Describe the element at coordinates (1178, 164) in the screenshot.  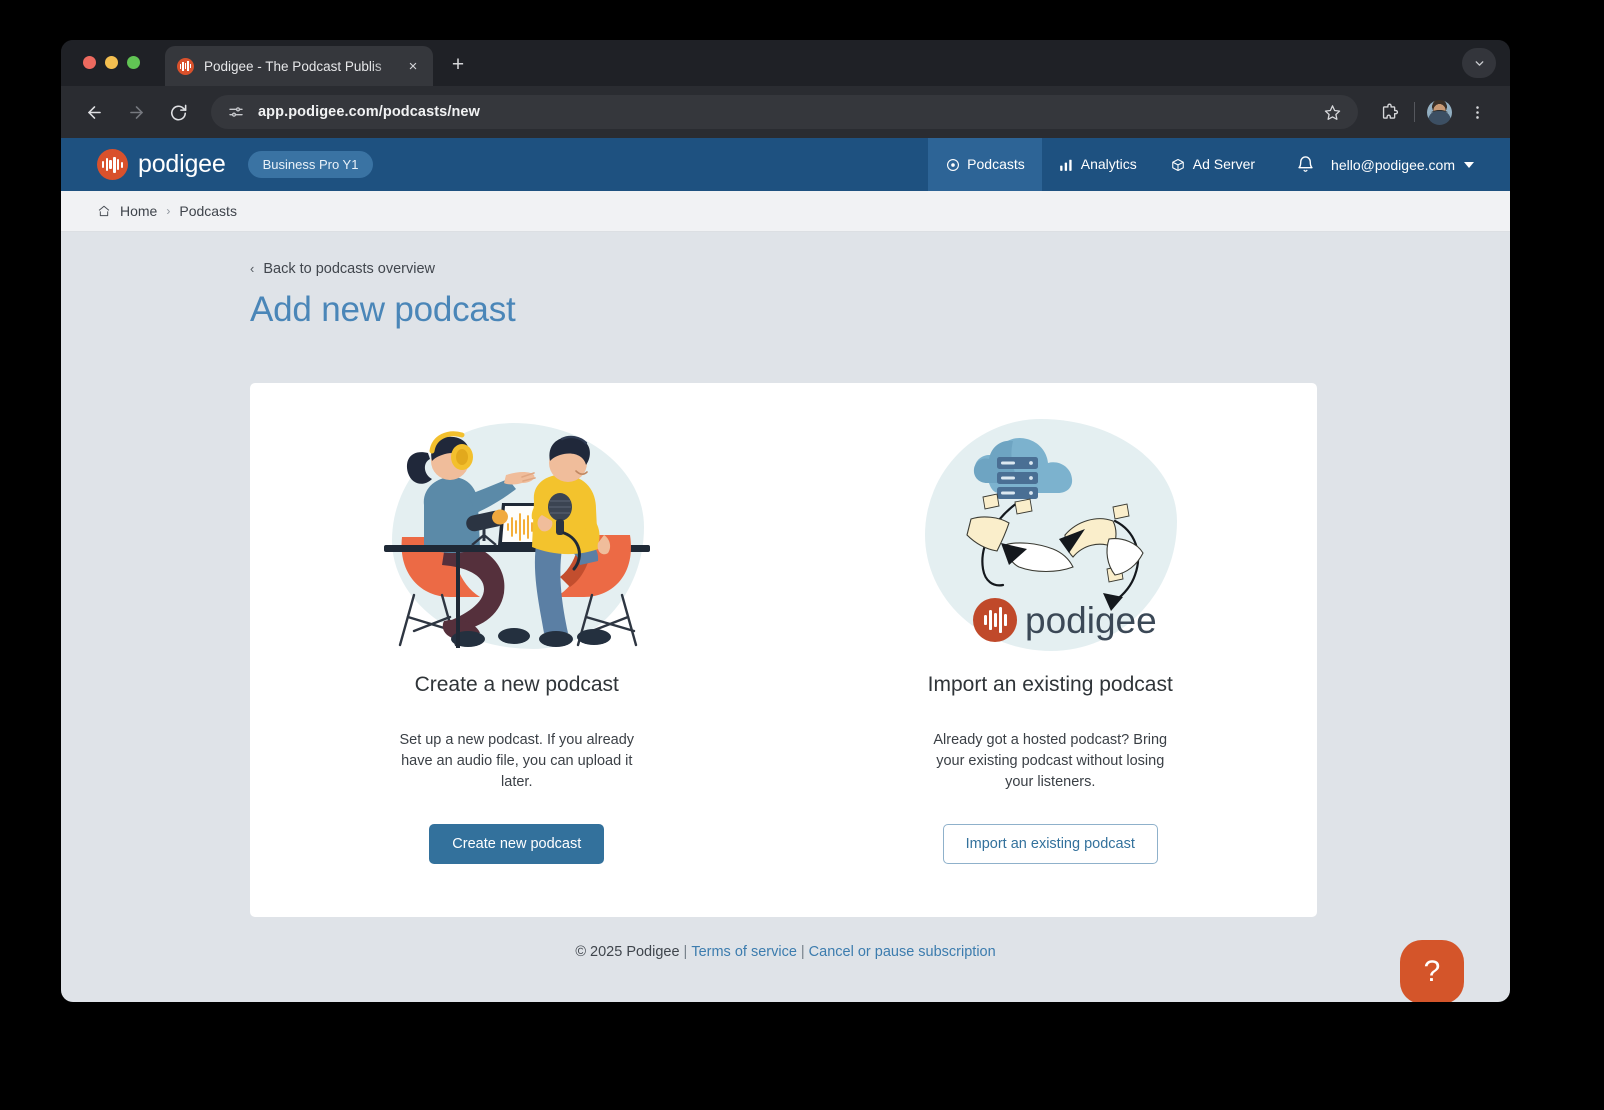
I see `ad-server-cube-icon` at that location.